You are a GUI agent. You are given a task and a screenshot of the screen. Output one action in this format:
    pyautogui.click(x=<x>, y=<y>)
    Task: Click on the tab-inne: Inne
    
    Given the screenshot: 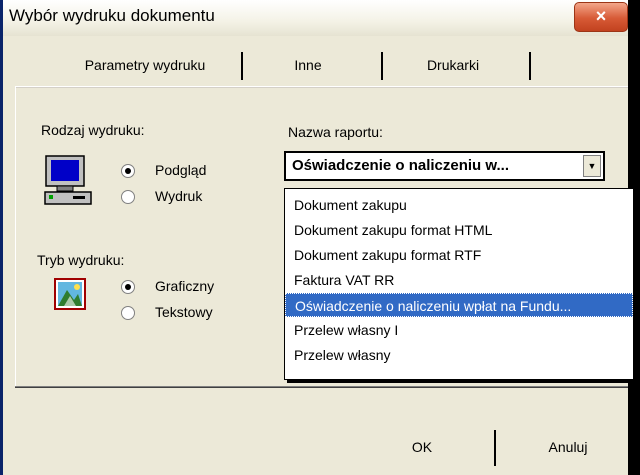 What is the action you would take?
    pyautogui.click(x=308, y=65)
    